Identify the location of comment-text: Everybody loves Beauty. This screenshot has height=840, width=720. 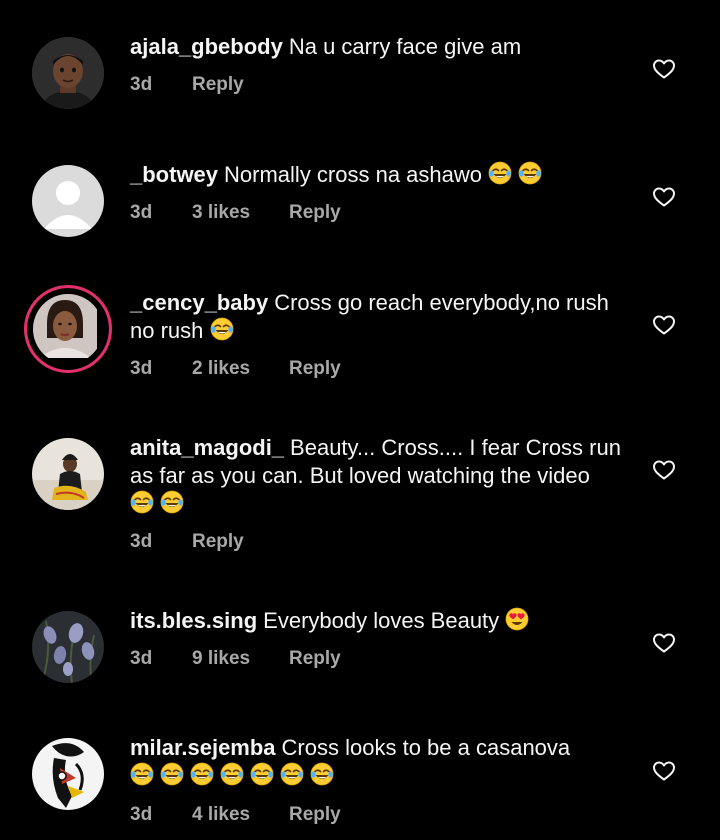
(381, 620).